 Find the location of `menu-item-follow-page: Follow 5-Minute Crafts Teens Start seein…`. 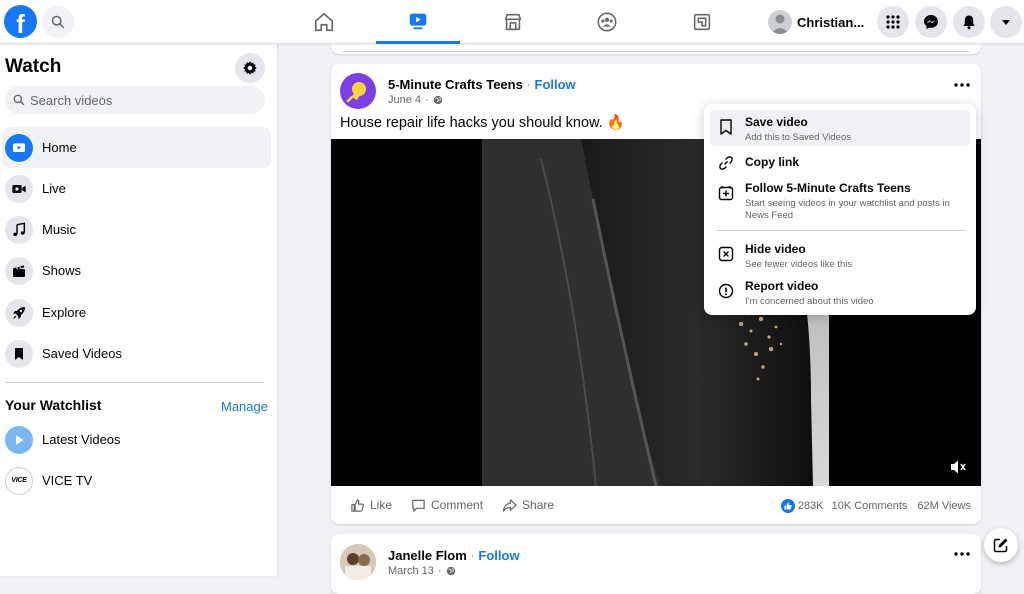

menu-item-follow-page: Follow 5-Minute Crafts Teens Start seein… is located at coordinates (840, 200).